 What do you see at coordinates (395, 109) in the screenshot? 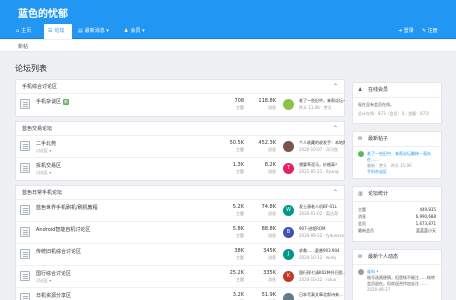
I see `block-body: 现在没有会员在线。 总计在线：873（会员：0，游客：873）` at bounding box center [395, 109].